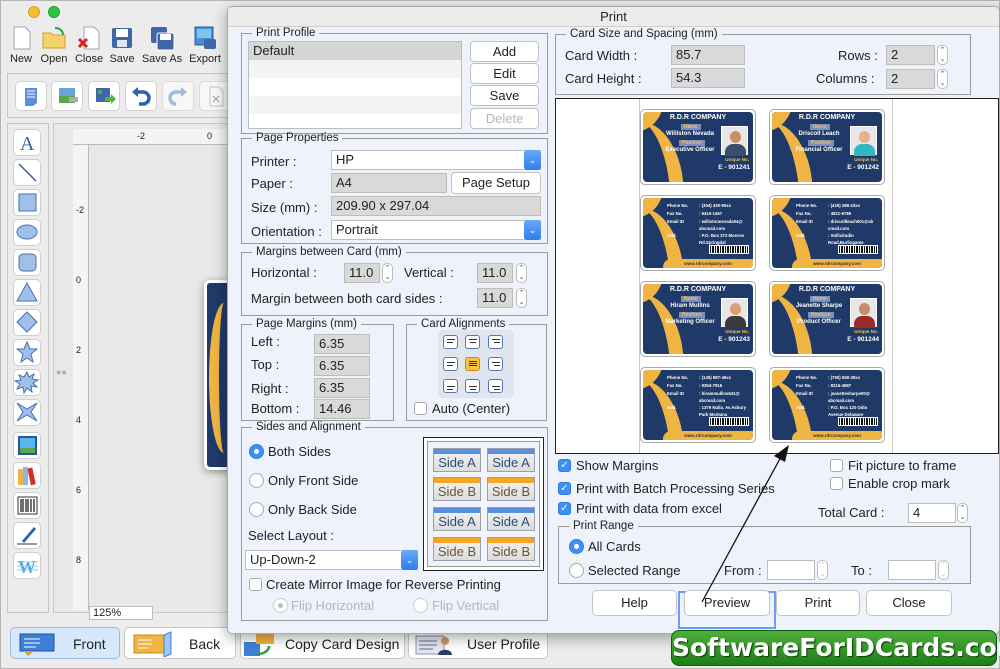 The height and width of the screenshot is (669, 1000). What do you see at coordinates (822, 570) in the screenshot?
I see `from-stepper: ⌃ ⌄` at bounding box center [822, 570].